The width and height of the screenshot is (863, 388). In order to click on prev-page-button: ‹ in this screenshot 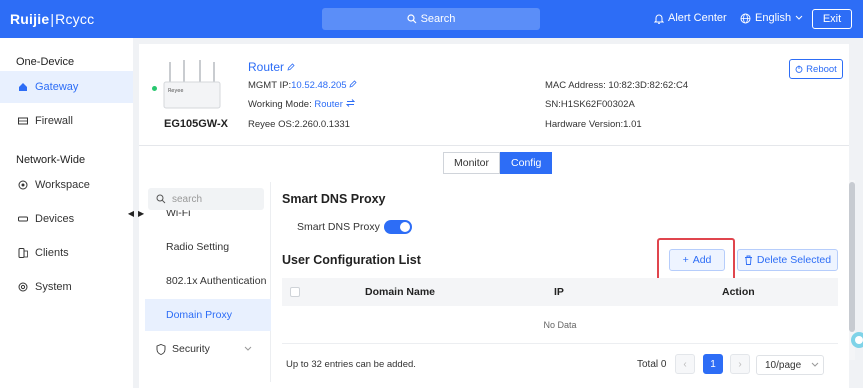, I will do `click(685, 364)`.